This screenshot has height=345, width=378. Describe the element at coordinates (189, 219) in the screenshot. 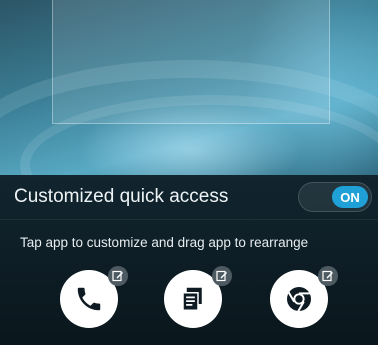

I see `divider` at that location.